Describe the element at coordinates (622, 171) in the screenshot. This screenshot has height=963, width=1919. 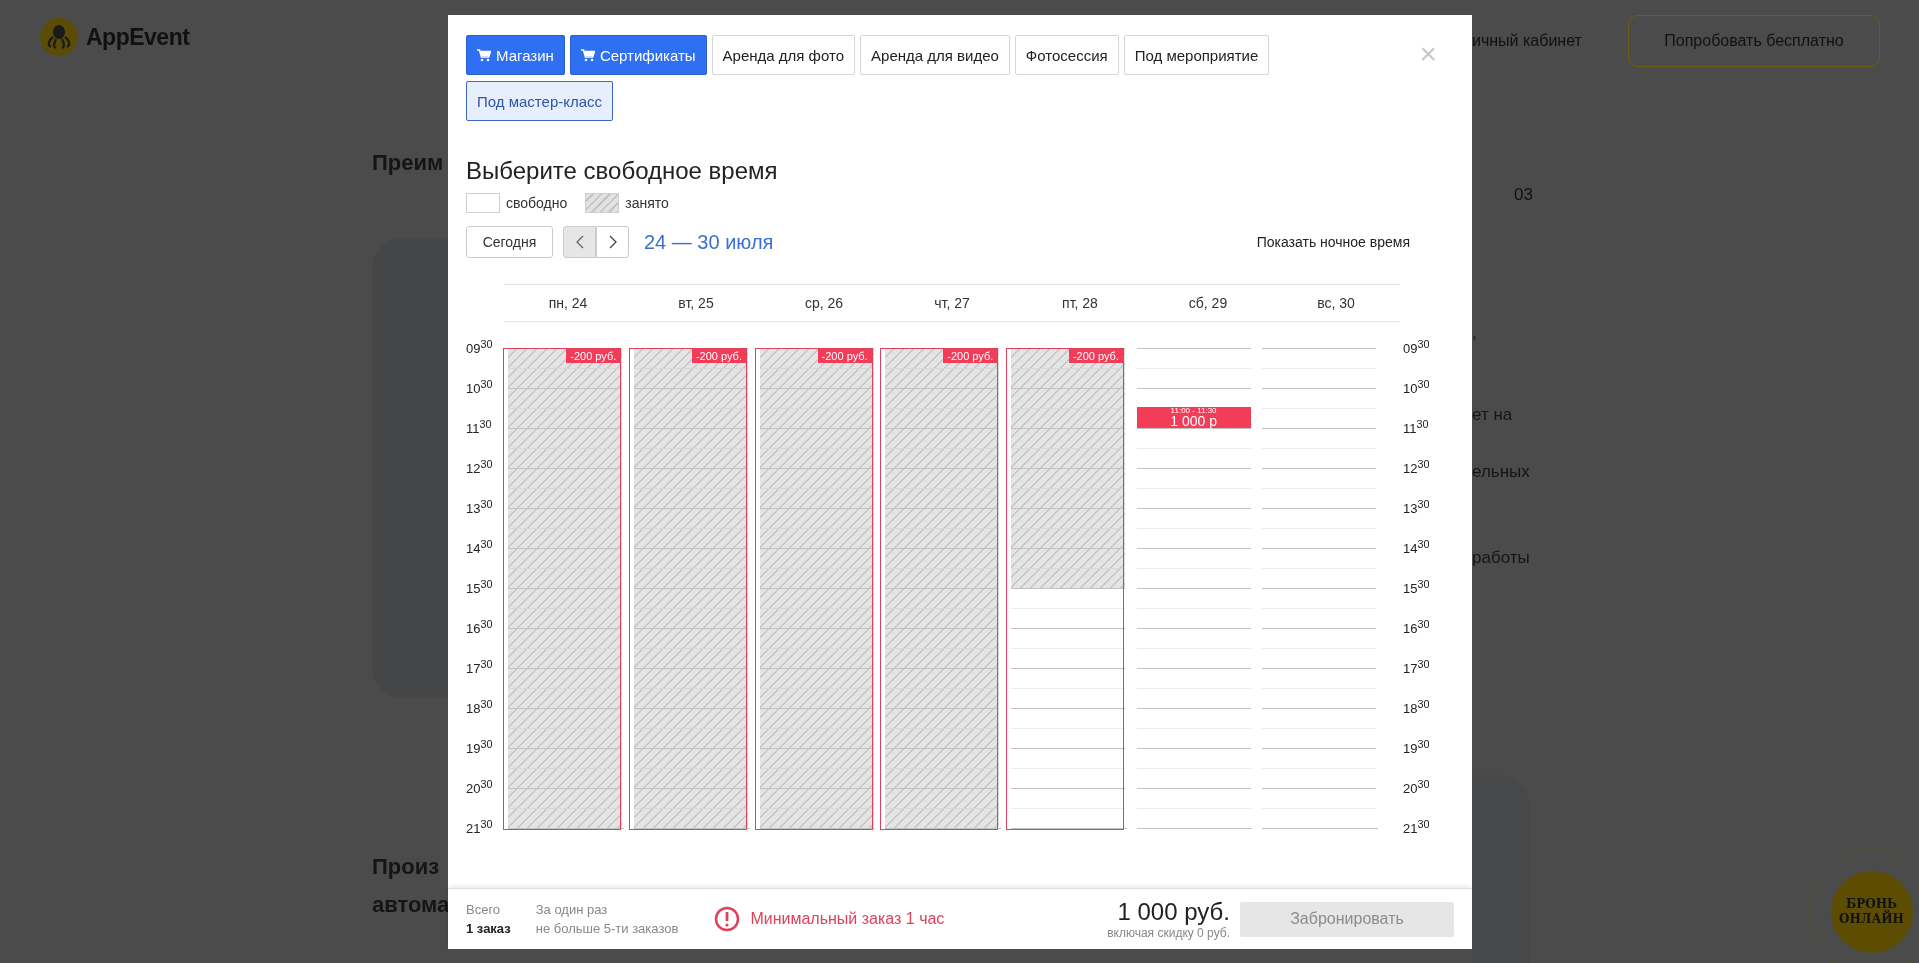
I see `dialog-title: Выберите свободное время` at that location.